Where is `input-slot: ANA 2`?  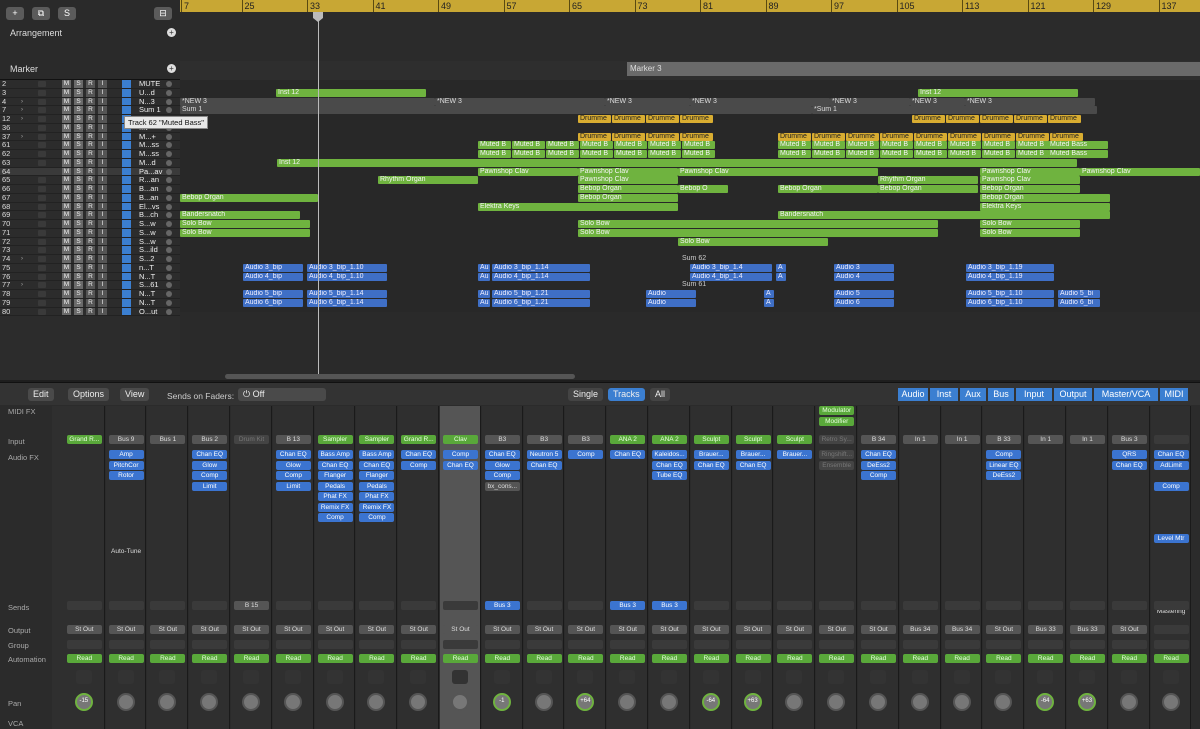 input-slot: ANA 2 is located at coordinates (628, 439).